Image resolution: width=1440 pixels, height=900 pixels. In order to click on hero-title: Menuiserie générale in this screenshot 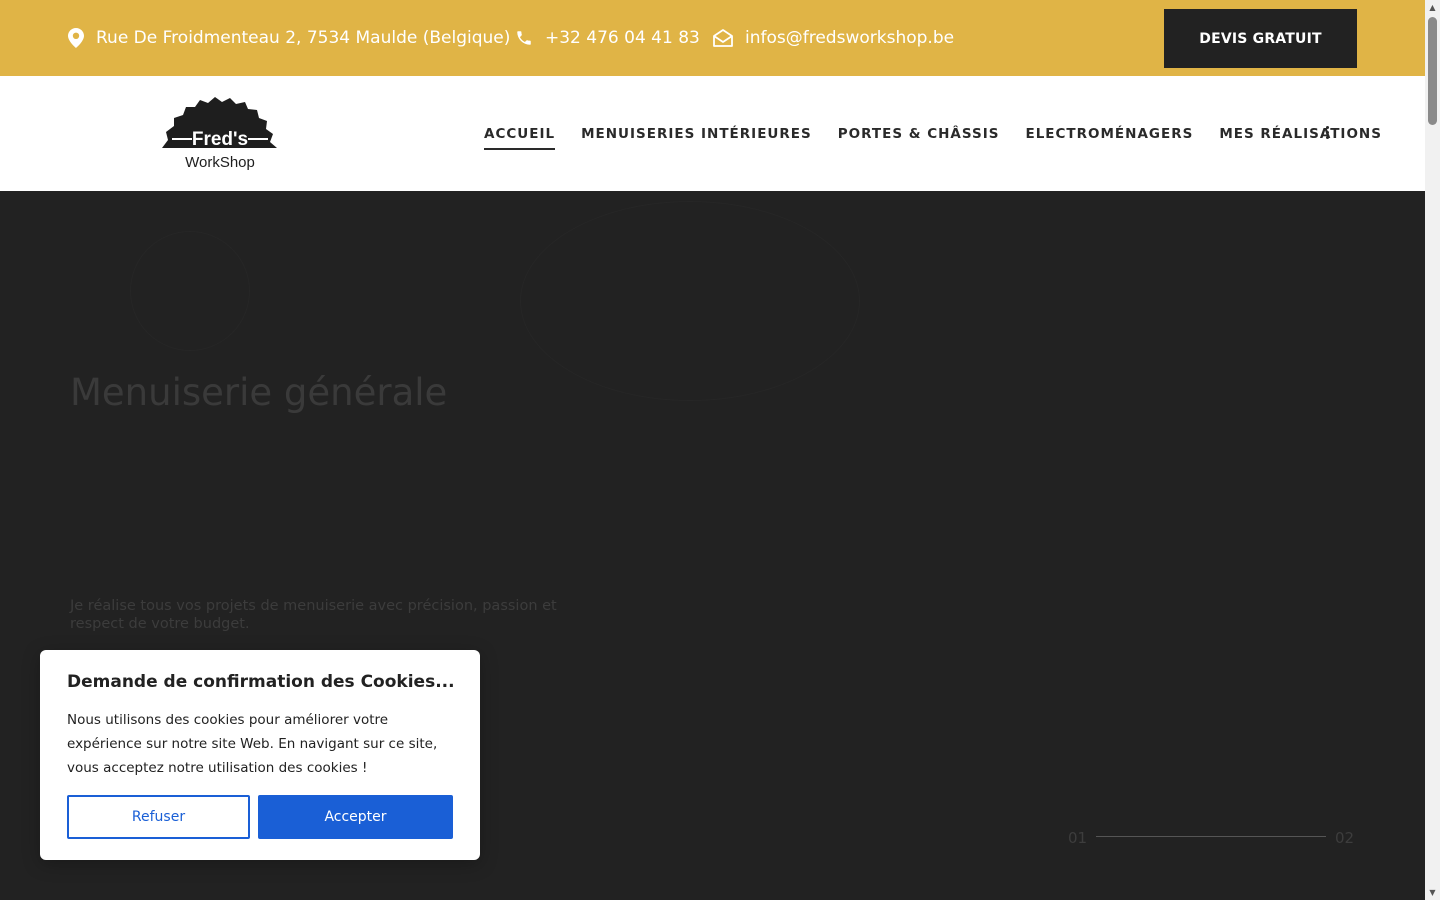, I will do `click(259, 392)`.